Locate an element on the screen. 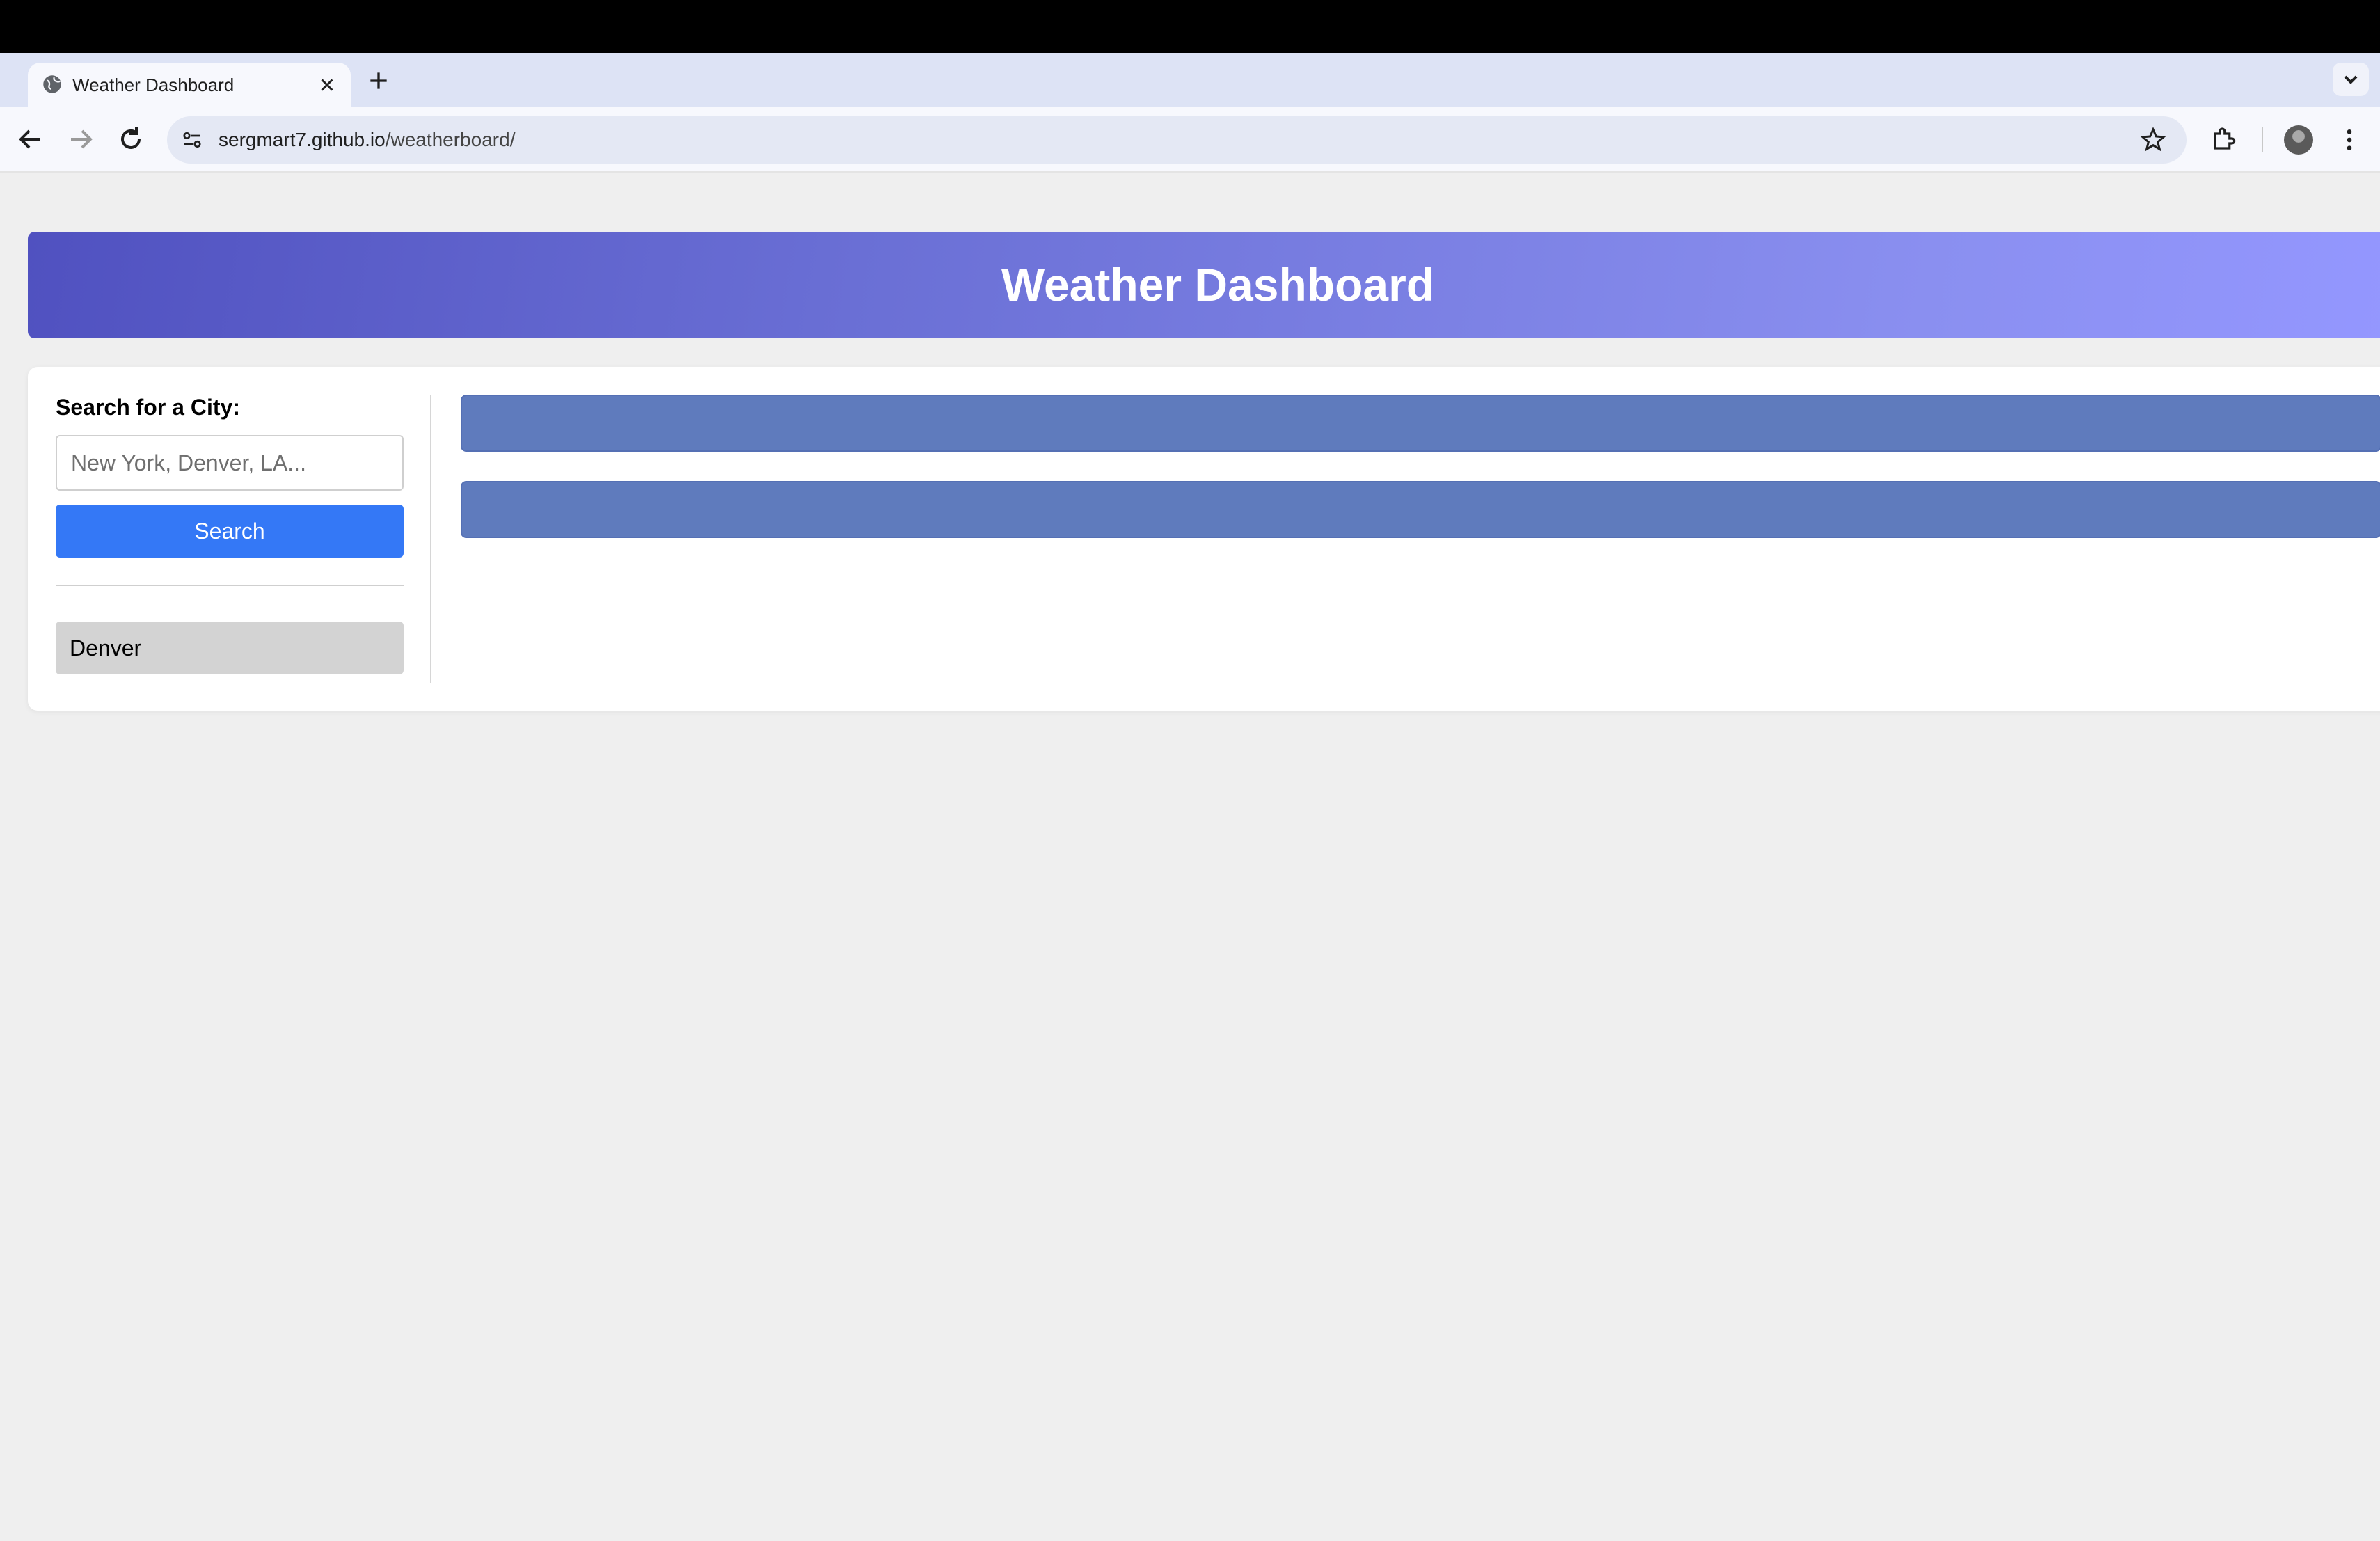  more-vert-icon is located at coordinates (2349, 140).